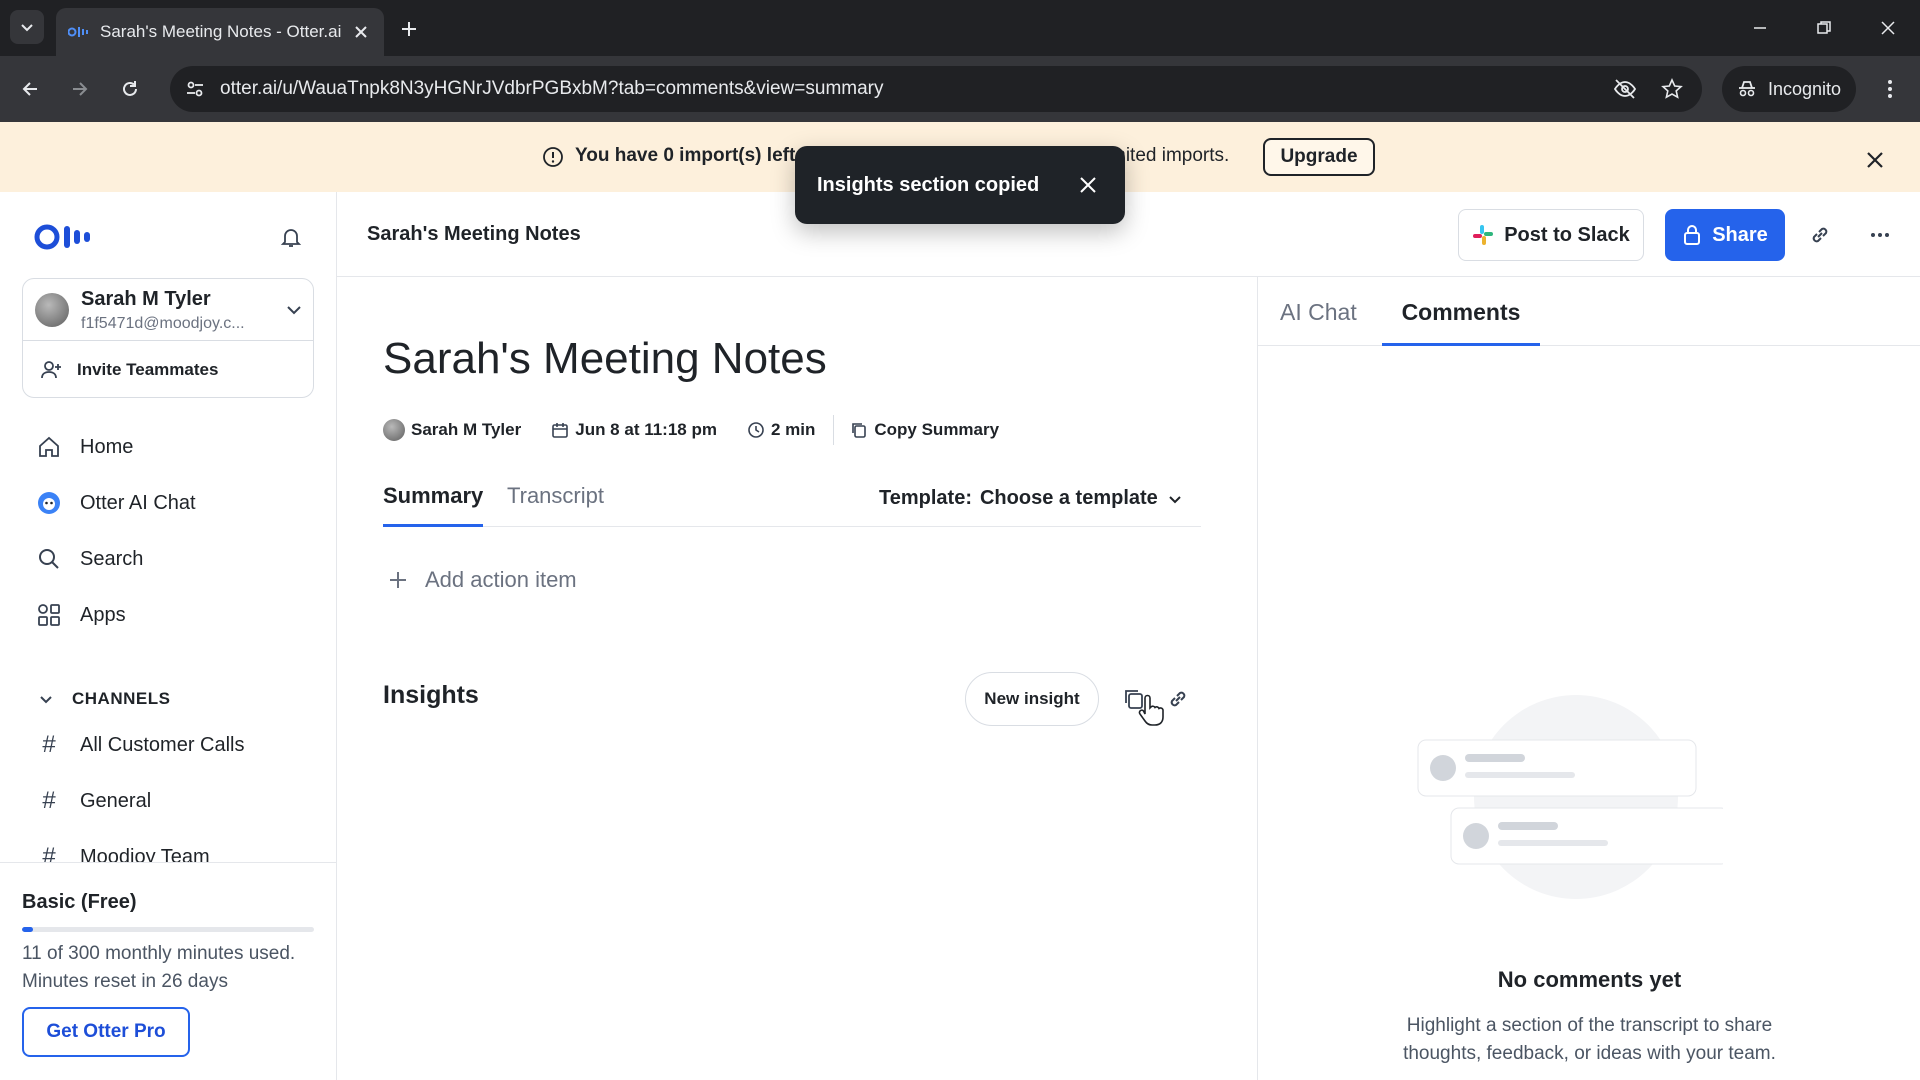 The height and width of the screenshot is (1080, 1920). I want to click on tab-transcript: Transcript, so click(555, 500).